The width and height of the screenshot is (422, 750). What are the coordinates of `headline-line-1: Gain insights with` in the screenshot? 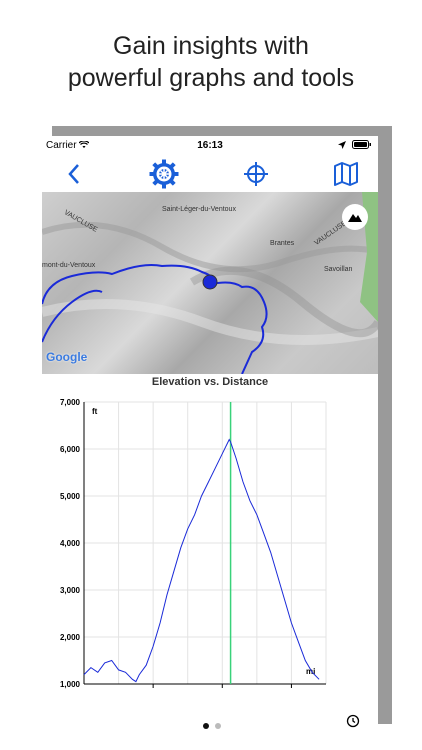 It's located at (211, 46).